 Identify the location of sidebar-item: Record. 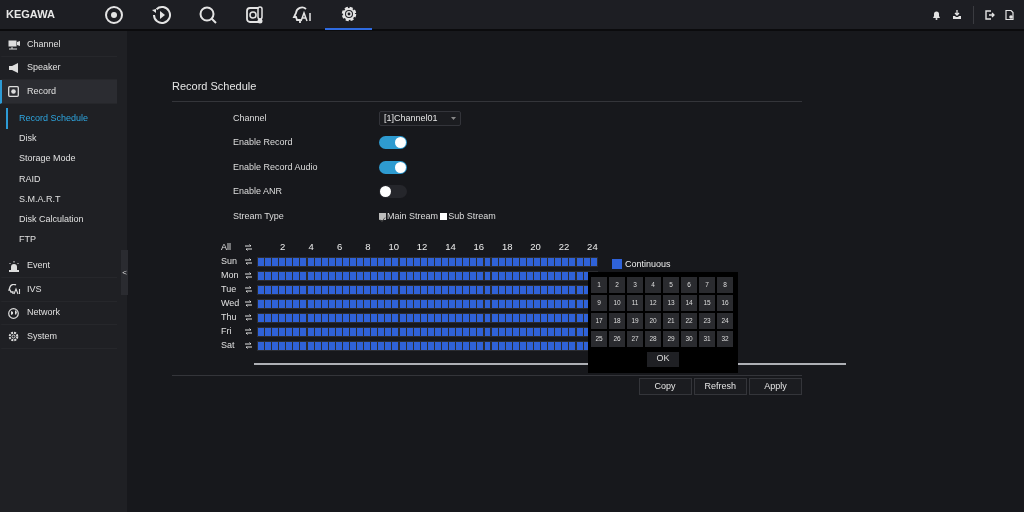
(58, 92).